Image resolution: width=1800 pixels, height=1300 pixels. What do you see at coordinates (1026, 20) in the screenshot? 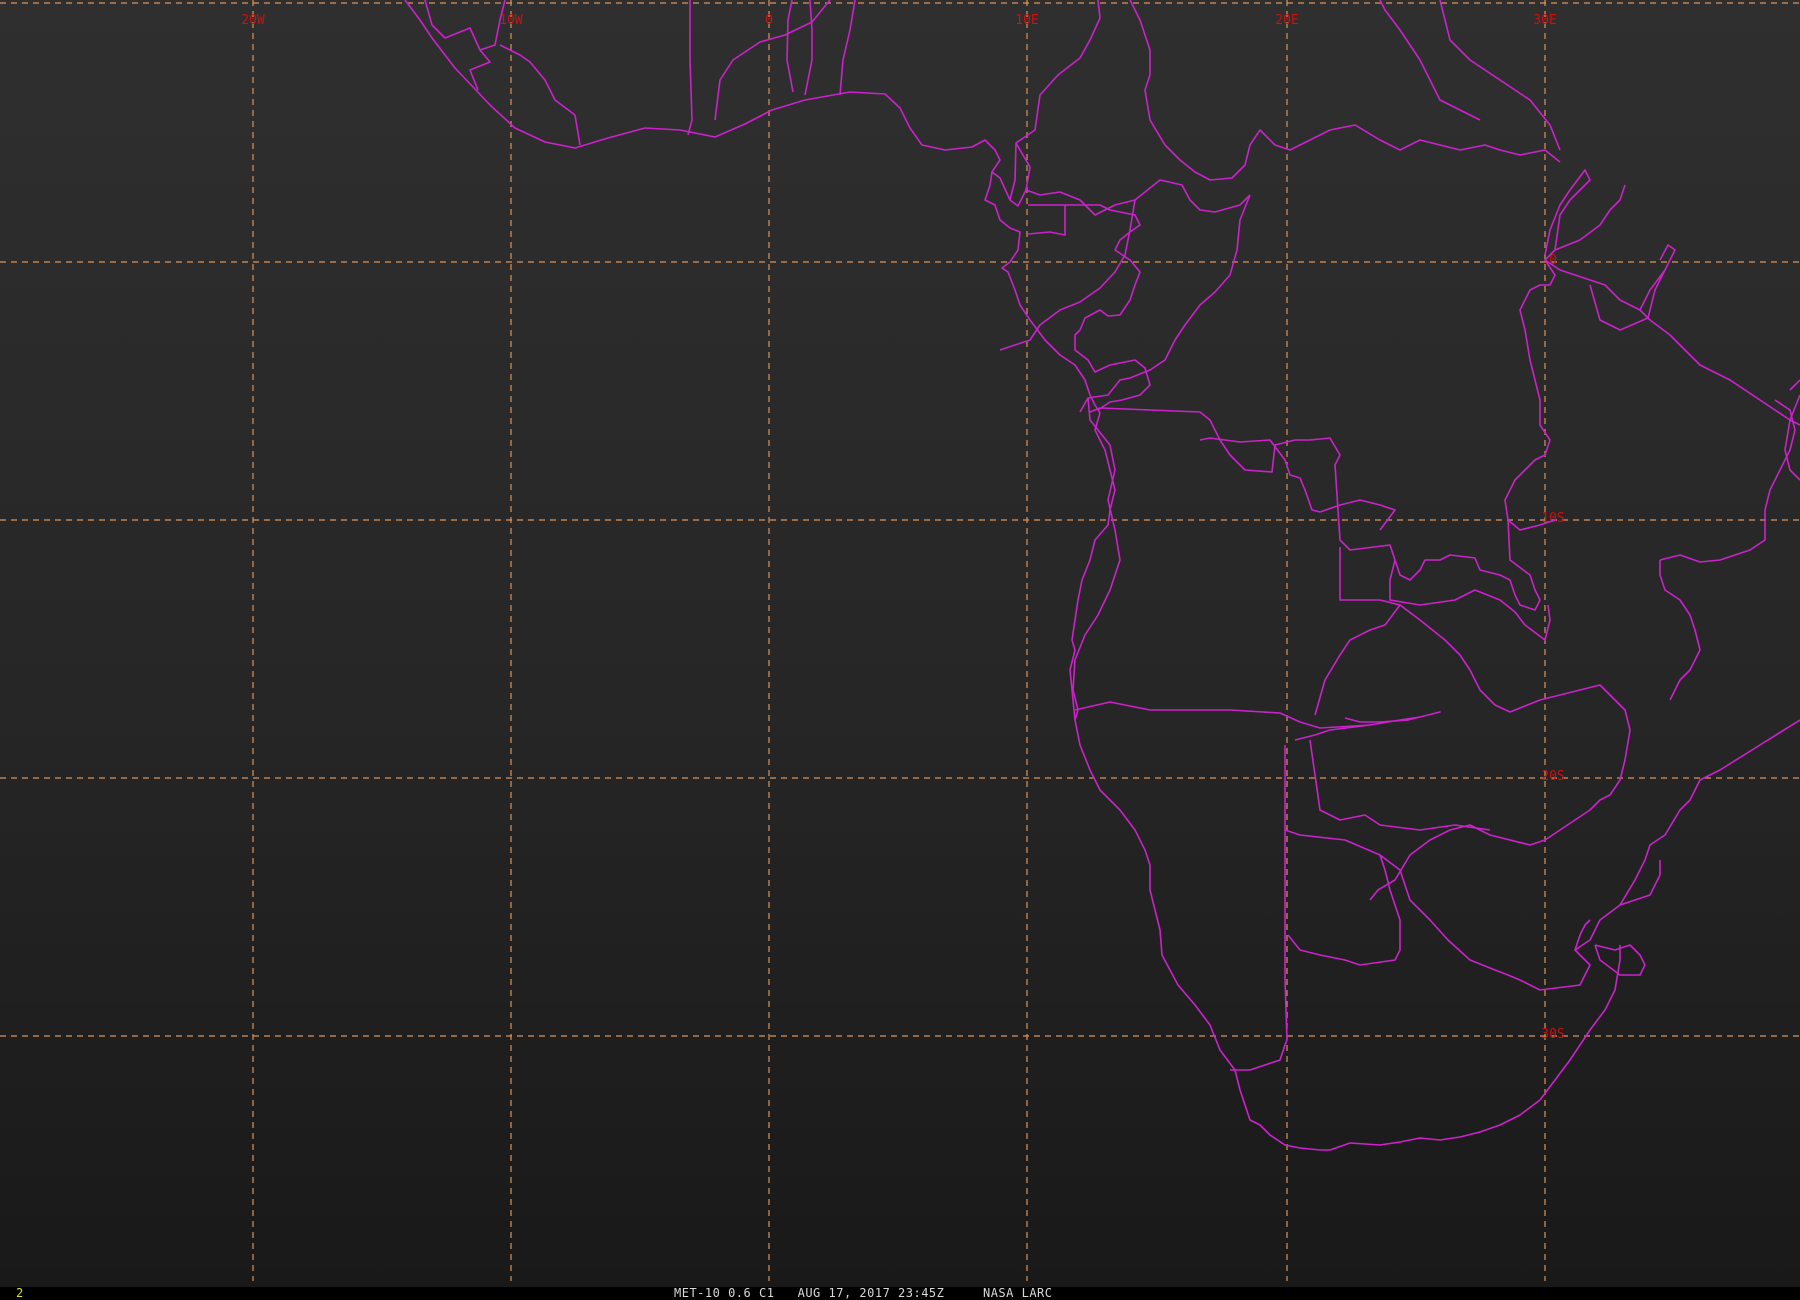
I see `longitude-label: 10E` at bounding box center [1026, 20].